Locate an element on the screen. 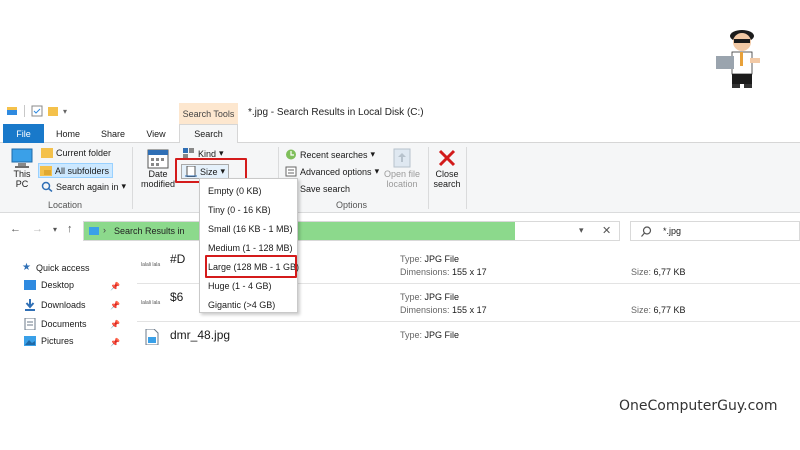 This screenshot has height=450, width=800. subfolders-icon is located at coordinates (46, 171).